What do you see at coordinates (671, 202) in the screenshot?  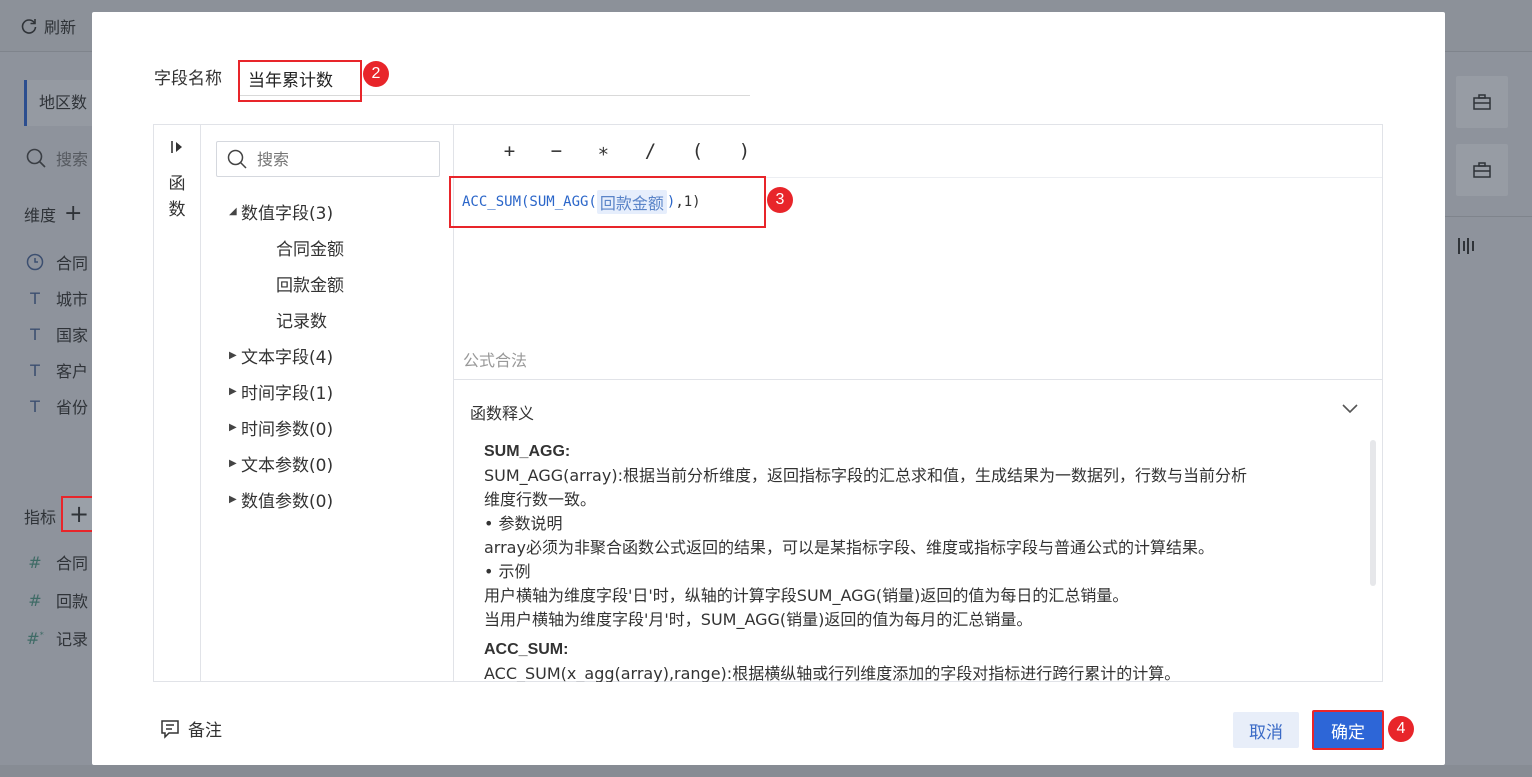 I see `formula-close-paren: )` at bounding box center [671, 202].